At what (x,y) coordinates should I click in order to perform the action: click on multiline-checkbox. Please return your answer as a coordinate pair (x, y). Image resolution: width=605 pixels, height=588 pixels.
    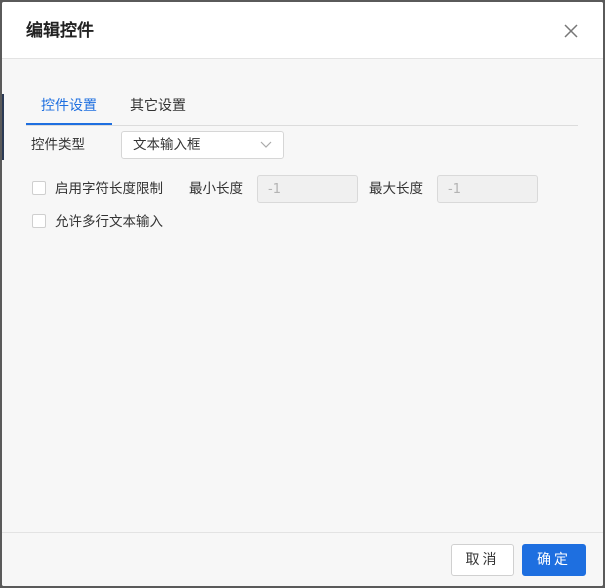
    Looking at the image, I should click on (39, 221).